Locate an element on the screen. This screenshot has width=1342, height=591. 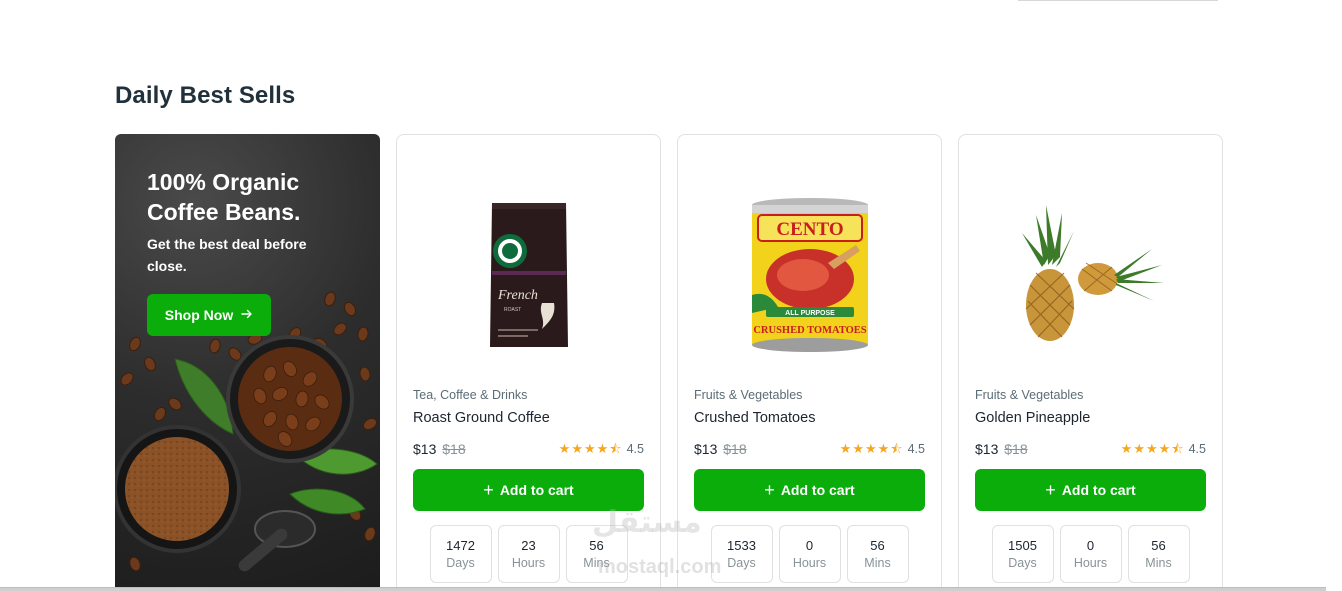
timer-hours: 23 Hours is located at coordinates (528, 554).